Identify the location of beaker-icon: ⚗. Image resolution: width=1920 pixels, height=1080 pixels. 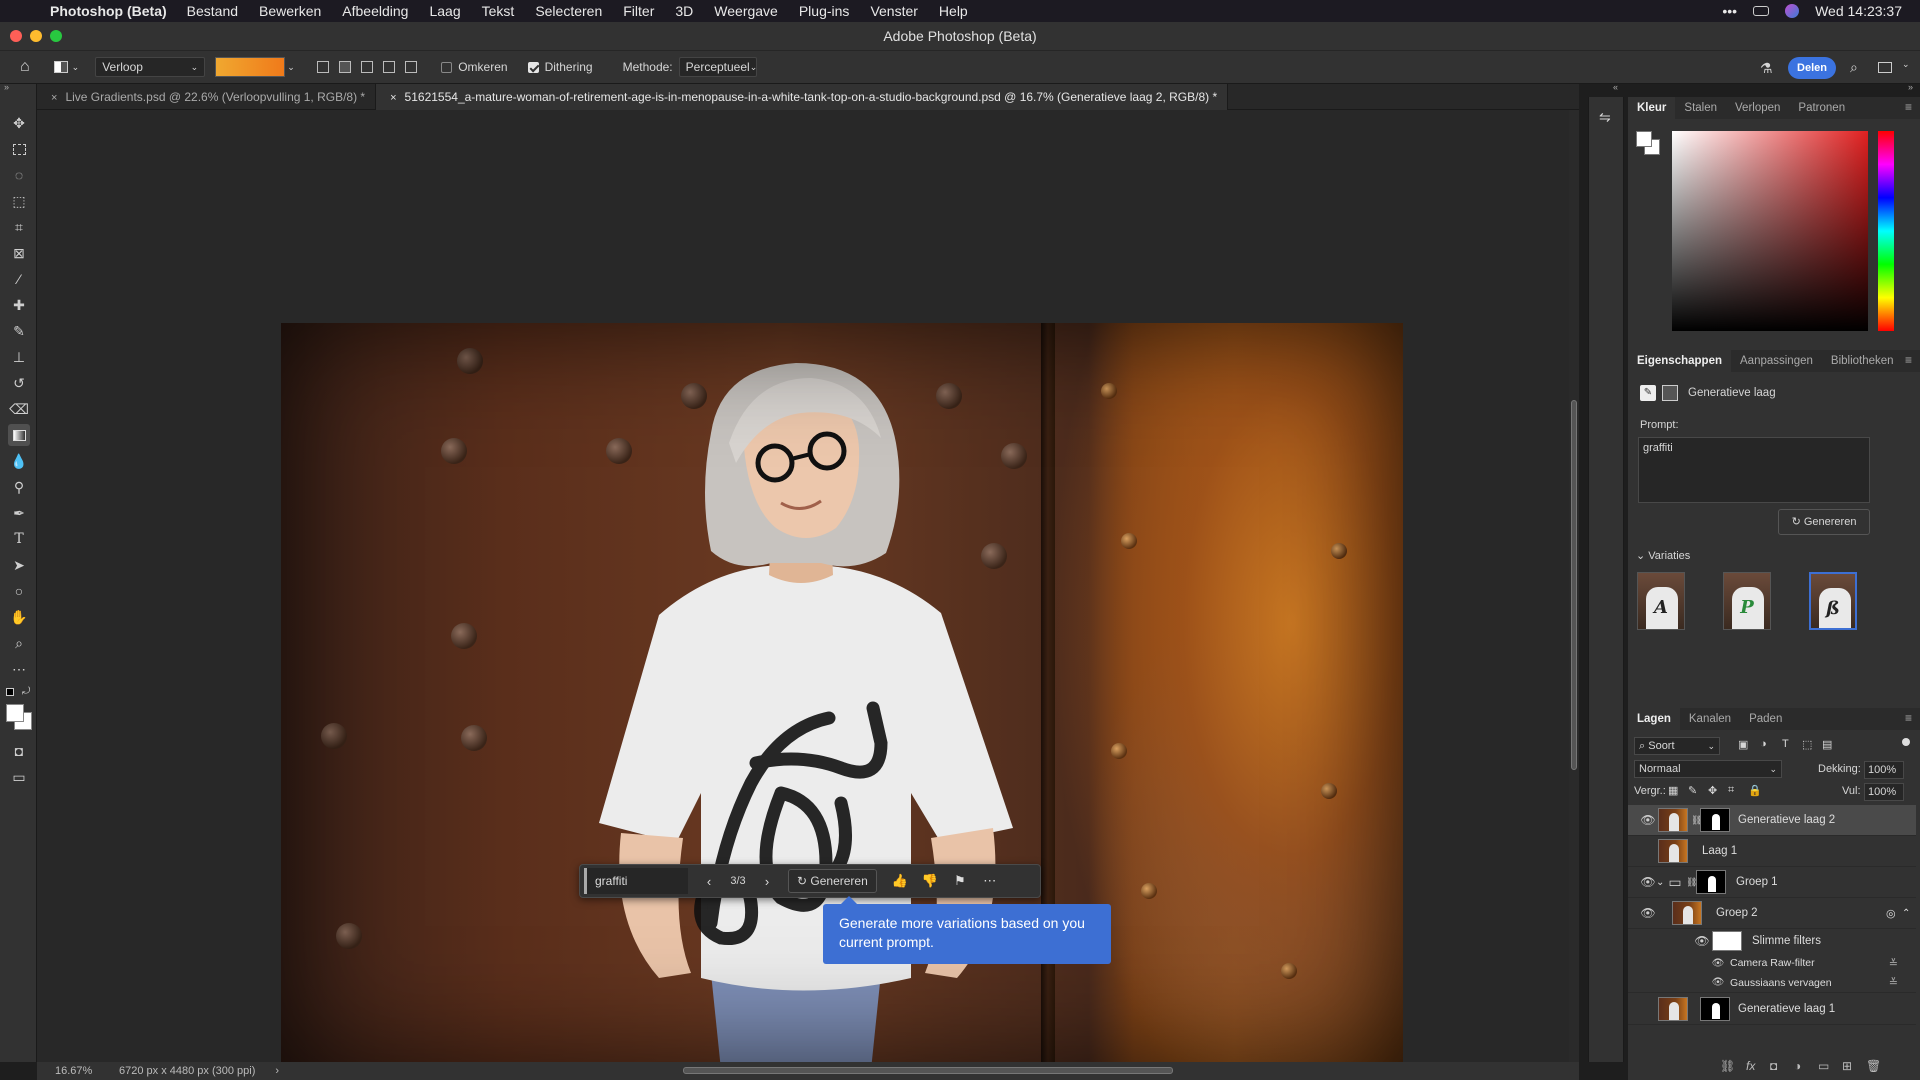
(1766, 68).